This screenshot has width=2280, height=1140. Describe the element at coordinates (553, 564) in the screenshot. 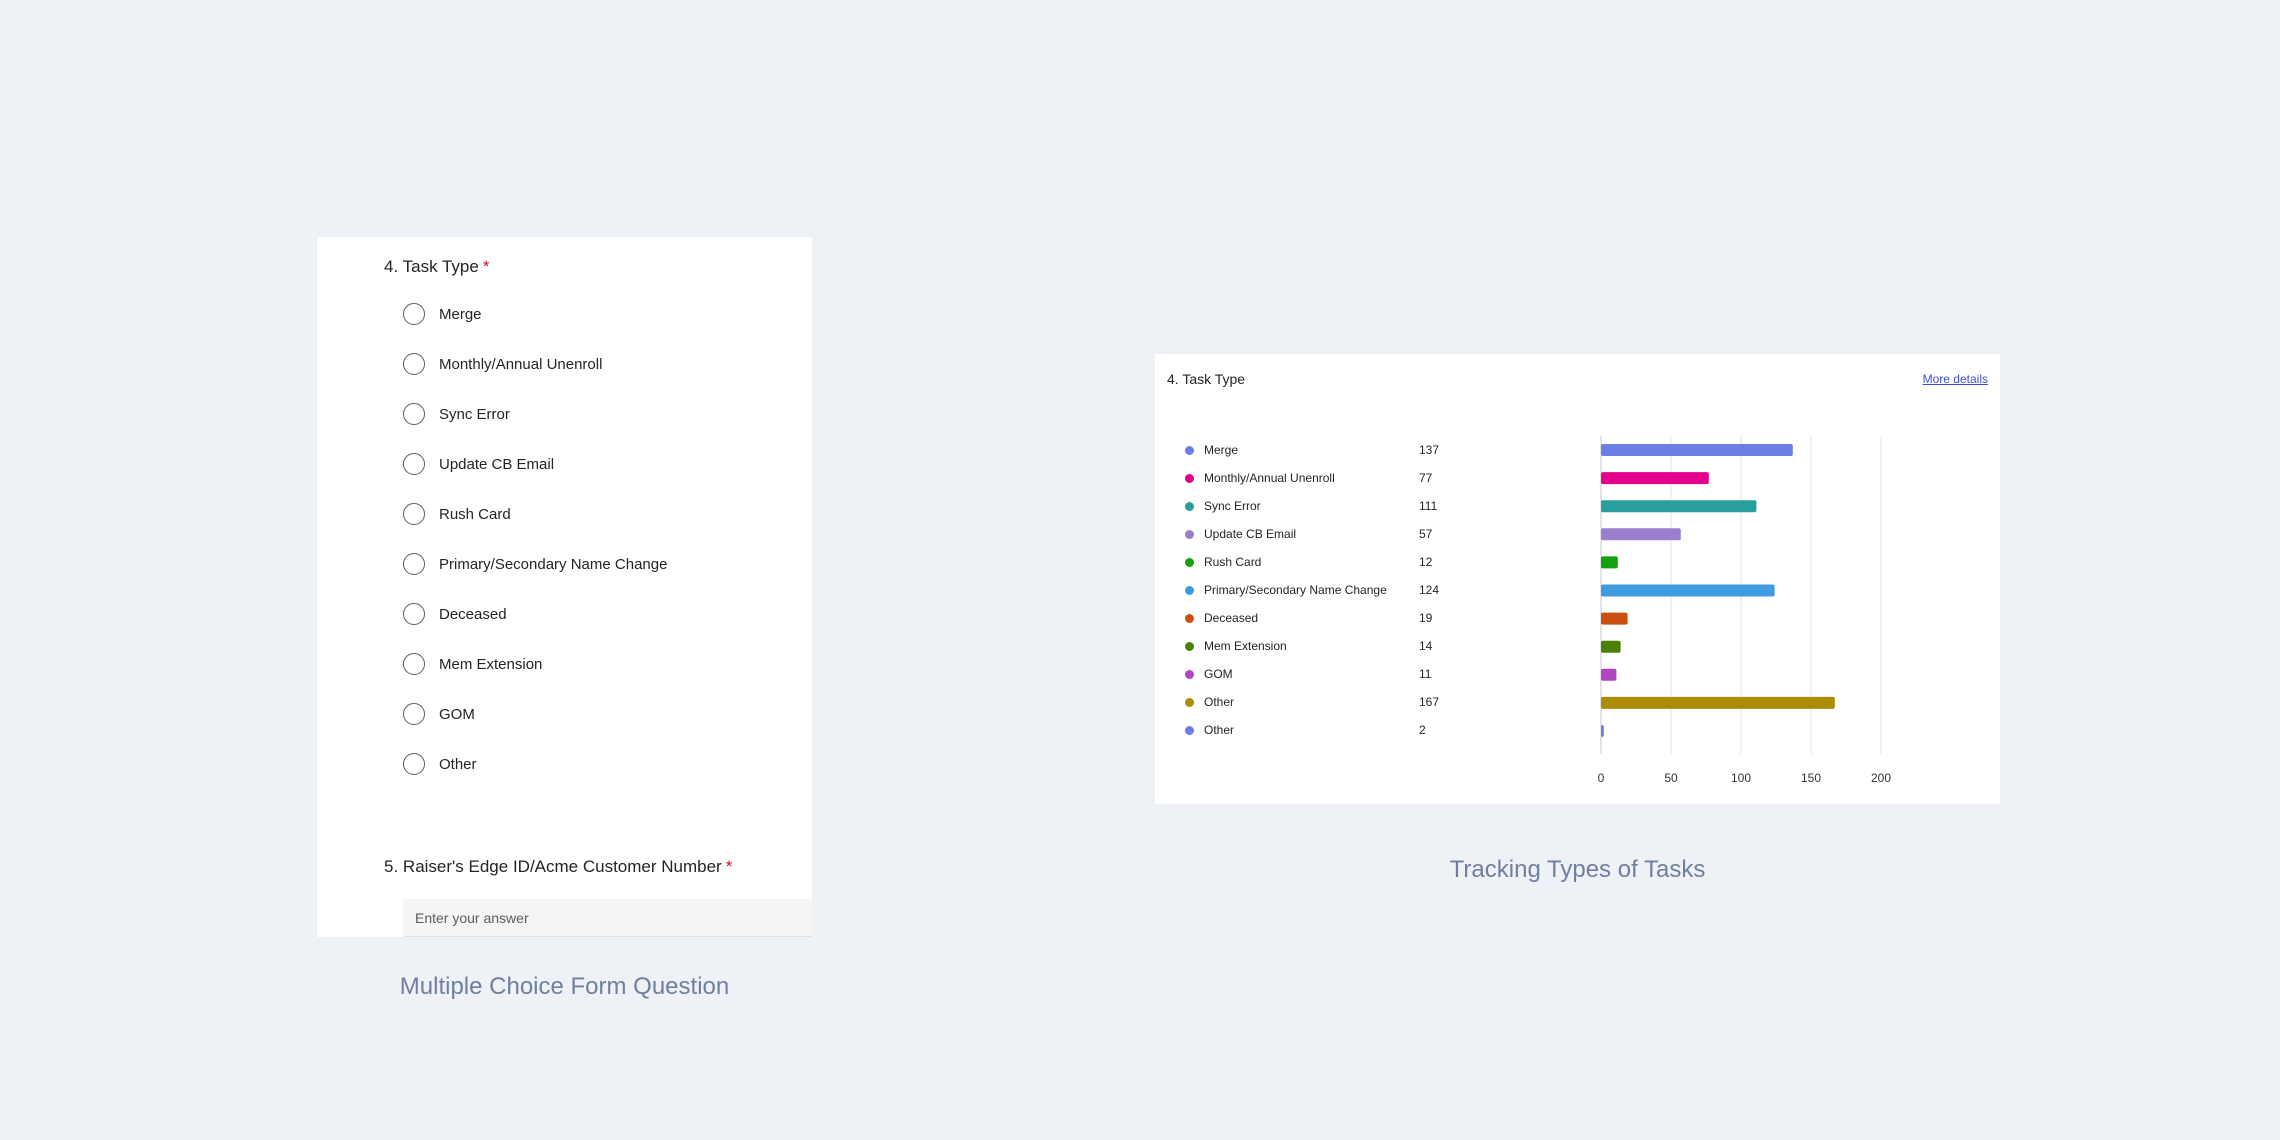

I see `option-label: Primary/Secondary Name Change` at that location.